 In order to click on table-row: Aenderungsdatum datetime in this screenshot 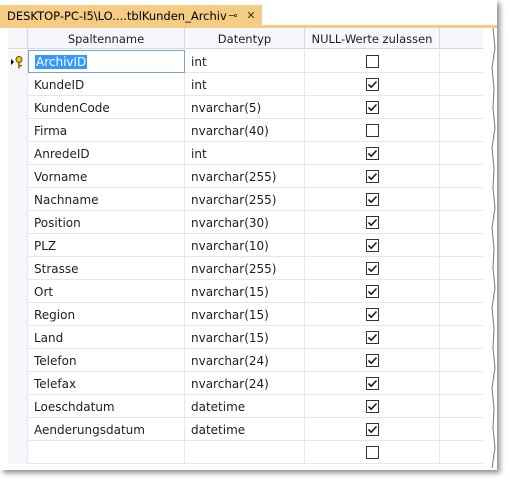, I will do `click(245, 429)`.